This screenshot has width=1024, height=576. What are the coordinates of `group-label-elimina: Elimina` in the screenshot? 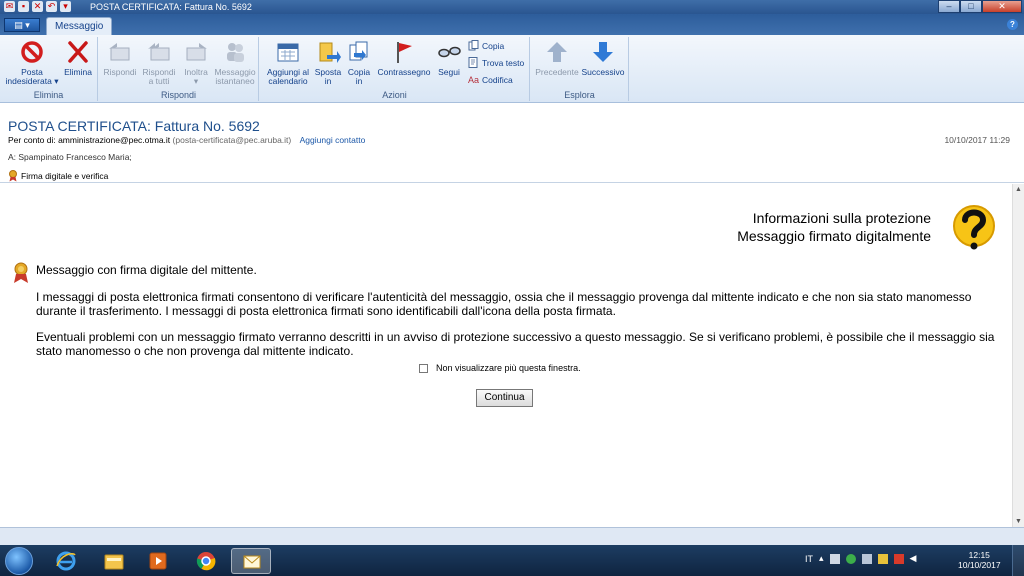 It's located at (48, 95).